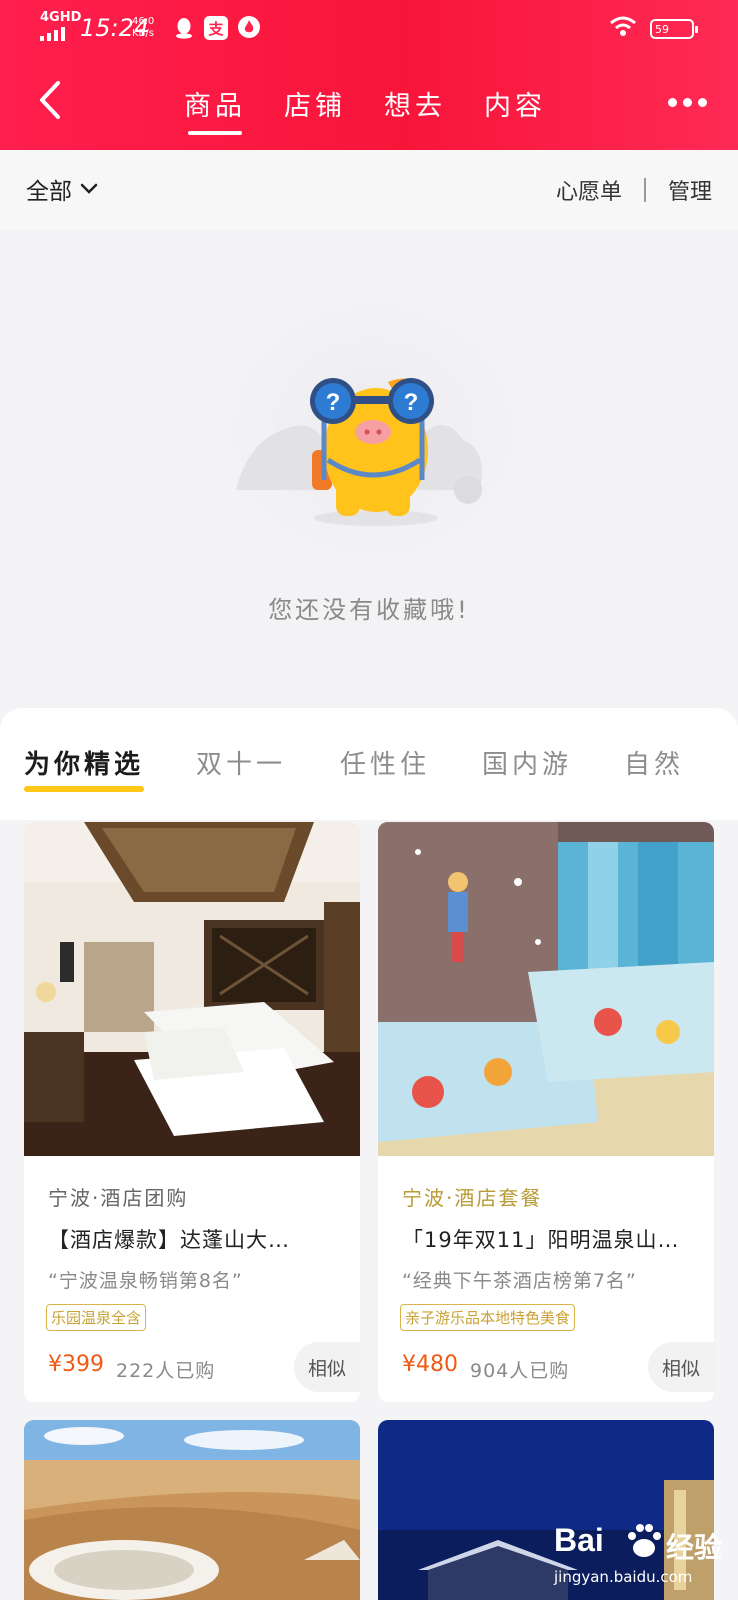  What do you see at coordinates (145, 1281) in the screenshot?
I see `card-ranking-quote: “宁波温泉畅销第8名”` at bounding box center [145, 1281].